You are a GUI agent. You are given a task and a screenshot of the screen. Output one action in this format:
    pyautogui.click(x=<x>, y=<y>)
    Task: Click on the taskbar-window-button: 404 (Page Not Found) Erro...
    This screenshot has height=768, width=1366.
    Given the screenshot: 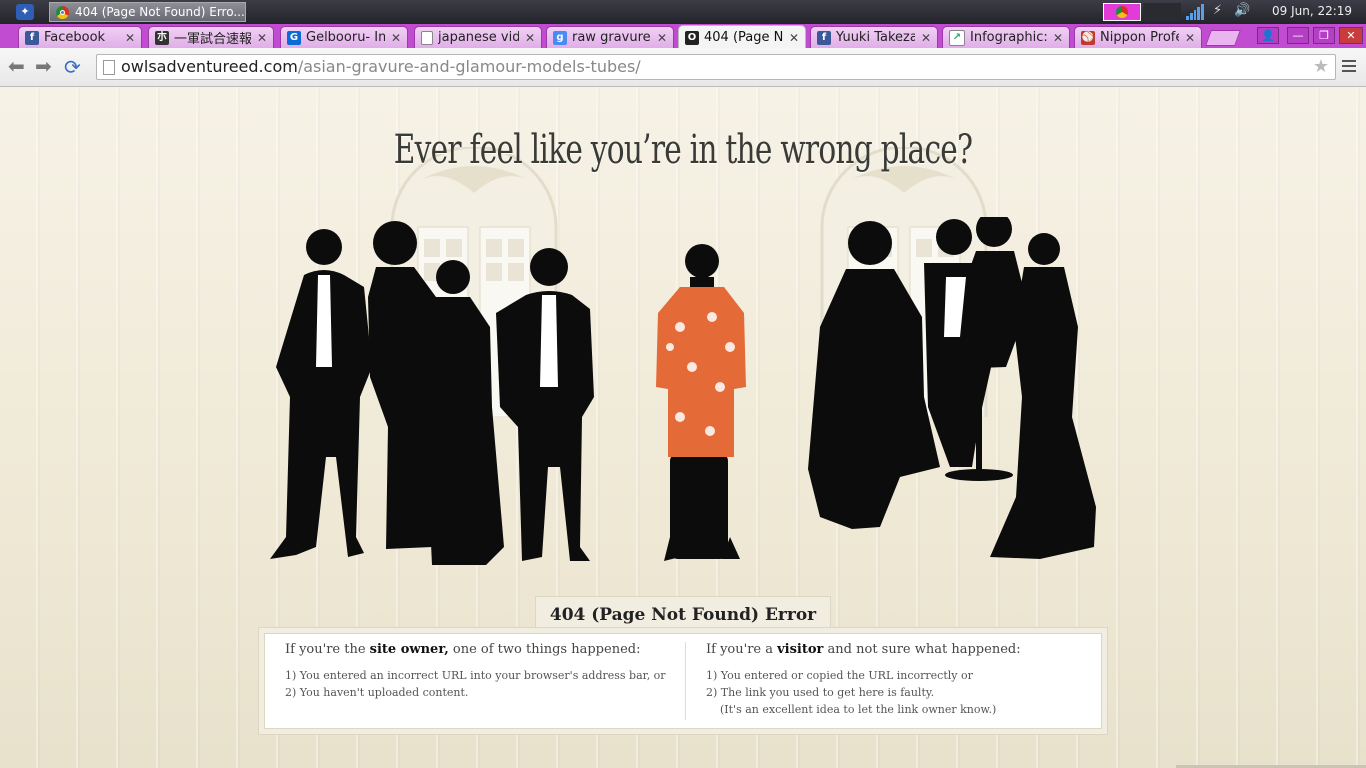 What is the action you would take?
    pyautogui.click(x=147, y=12)
    